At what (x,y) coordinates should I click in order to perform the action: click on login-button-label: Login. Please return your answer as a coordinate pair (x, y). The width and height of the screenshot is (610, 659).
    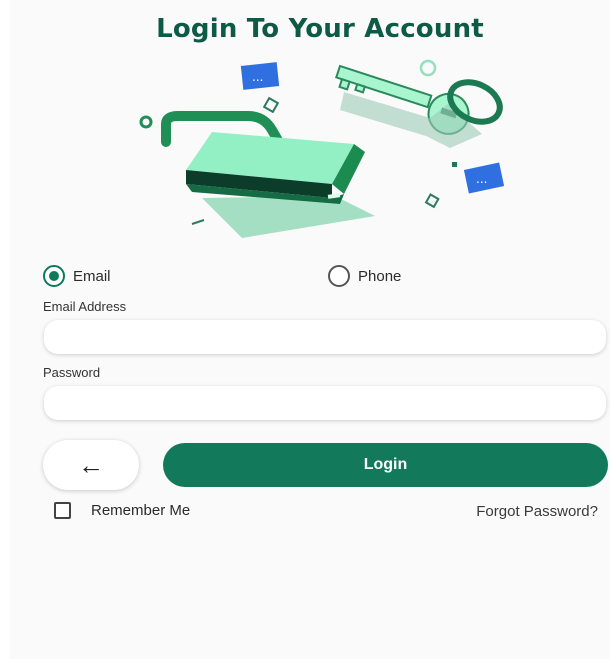
    Looking at the image, I should click on (385, 464).